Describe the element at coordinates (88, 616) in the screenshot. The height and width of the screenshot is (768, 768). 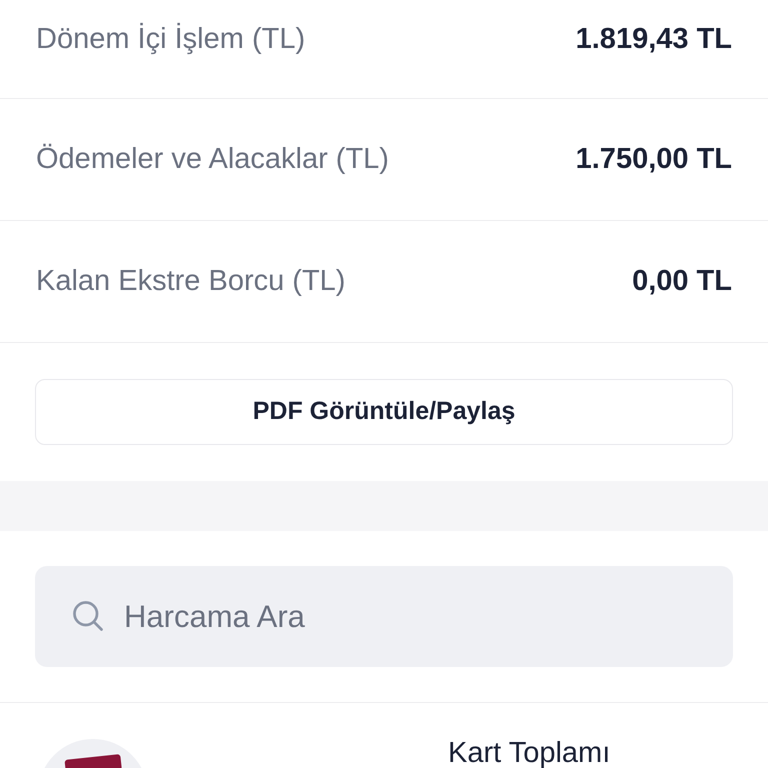
I see `search-icon` at that location.